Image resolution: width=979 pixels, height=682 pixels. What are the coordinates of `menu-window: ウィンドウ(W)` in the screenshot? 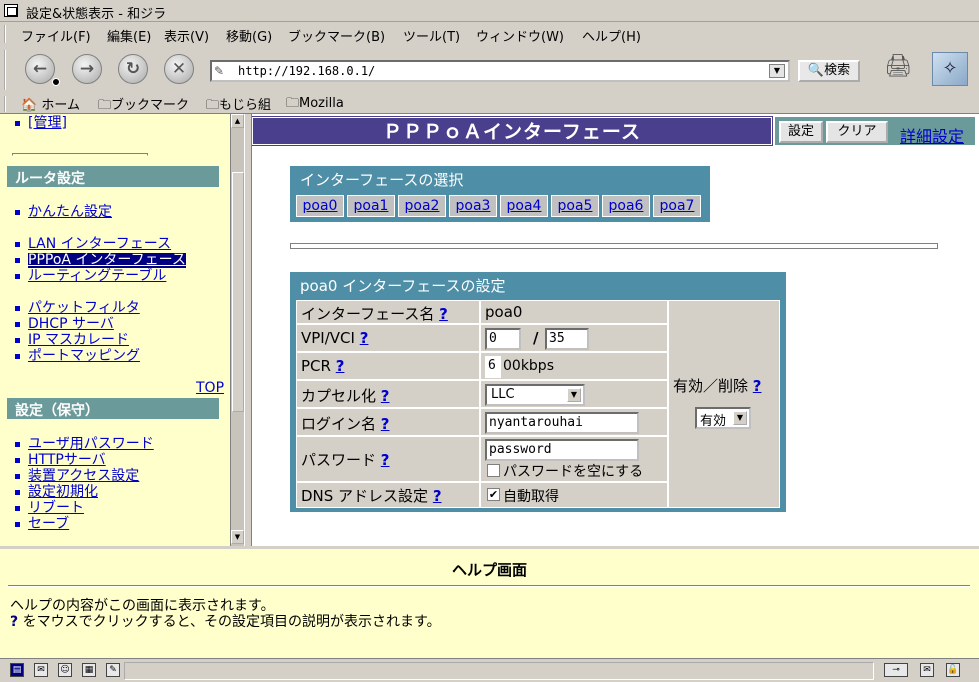 It's located at (520, 35).